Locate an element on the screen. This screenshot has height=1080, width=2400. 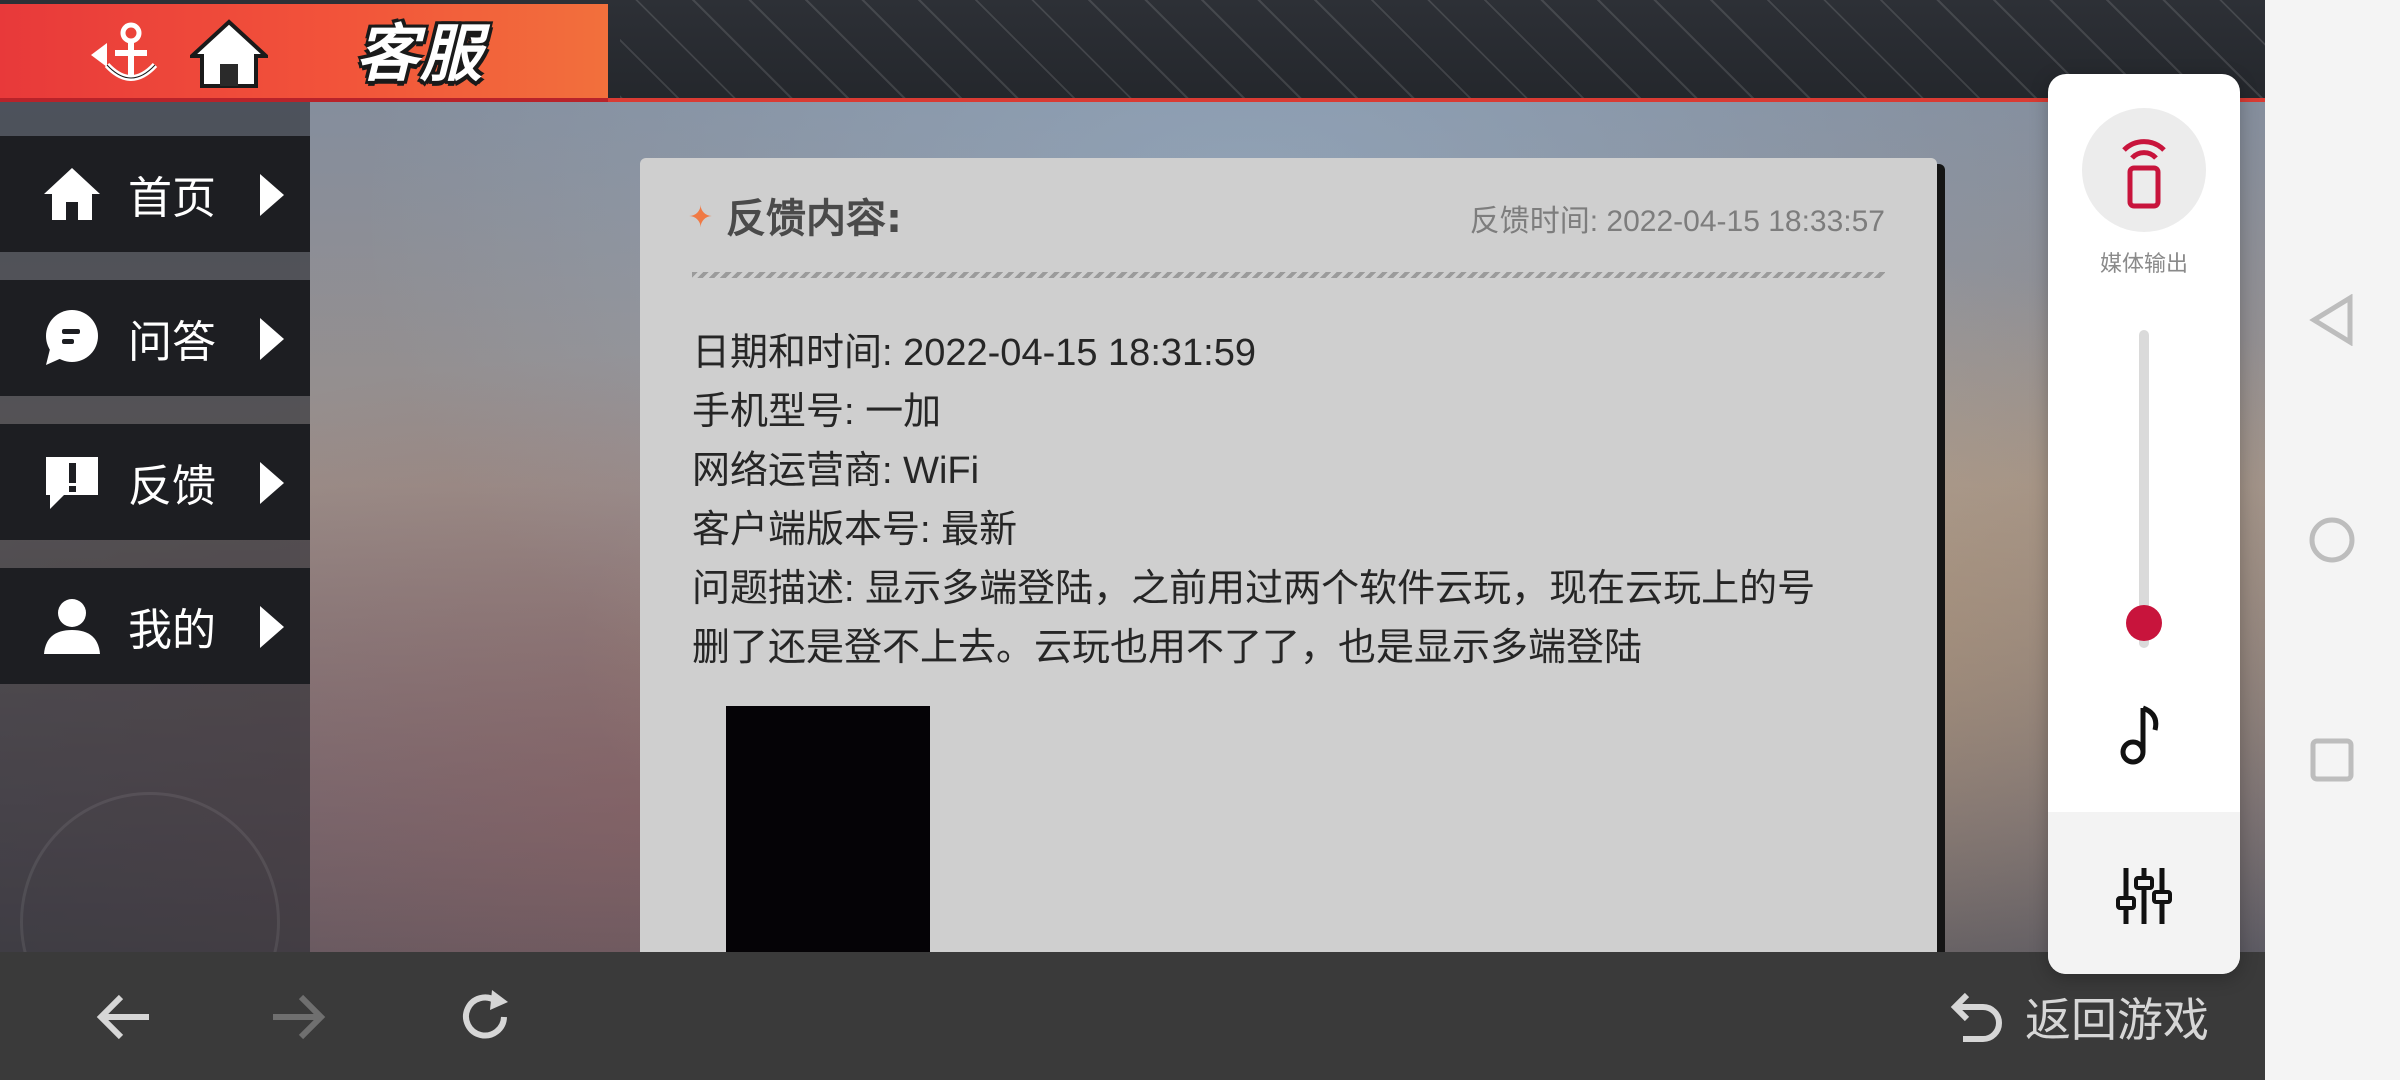
arrow-left-icon is located at coordinates (122, 1017).